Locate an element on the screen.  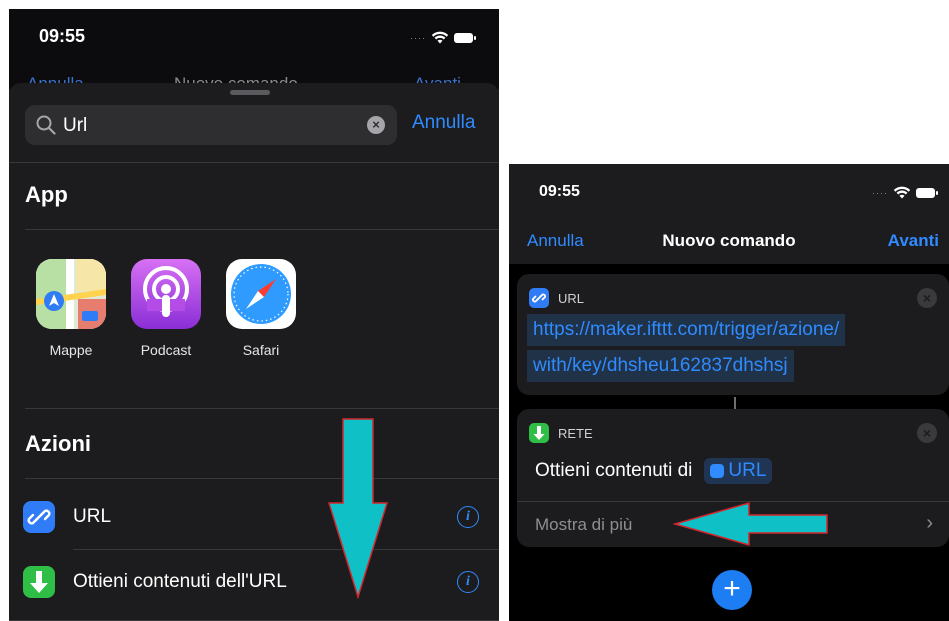
app-label-maps: Mappe is located at coordinates (71, 350).